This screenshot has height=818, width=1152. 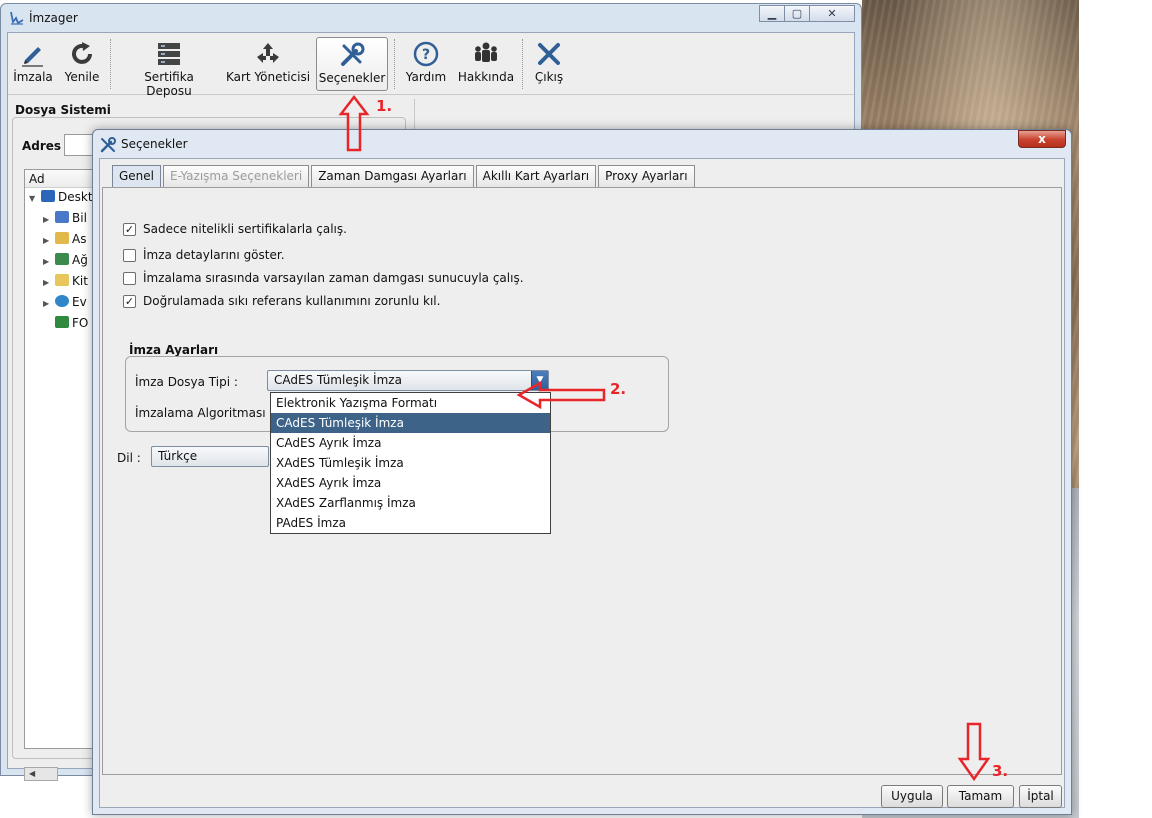 I want to click on tree-item: ▶ Bil, so click(x=65, y=221).